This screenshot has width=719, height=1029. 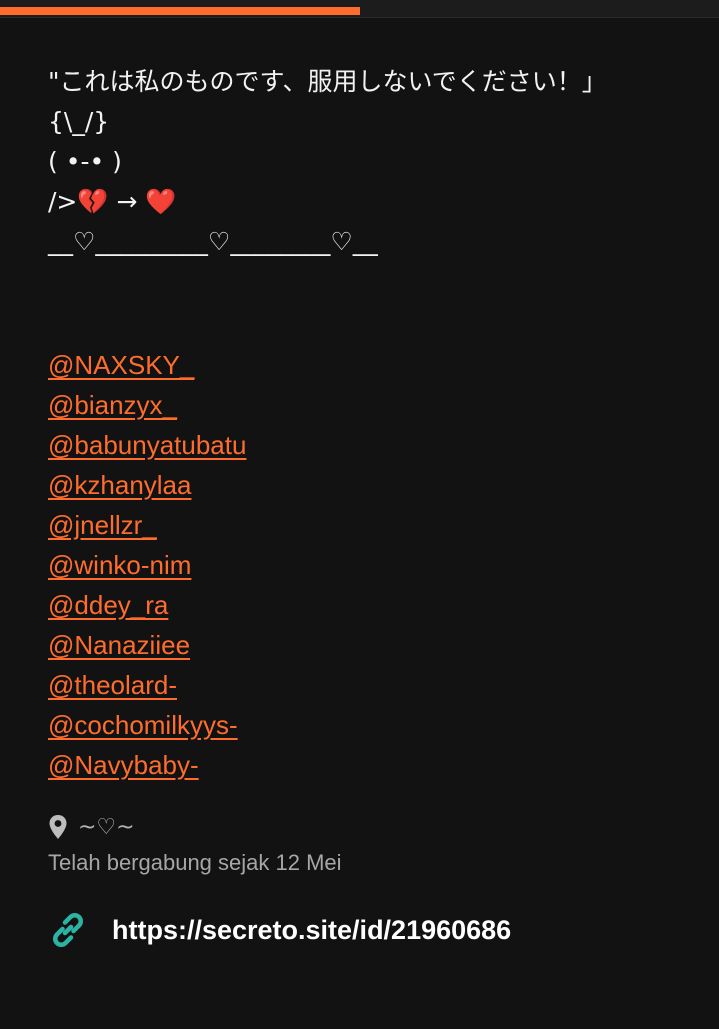 I want to click on link-icon, so click(x=68, y=930).